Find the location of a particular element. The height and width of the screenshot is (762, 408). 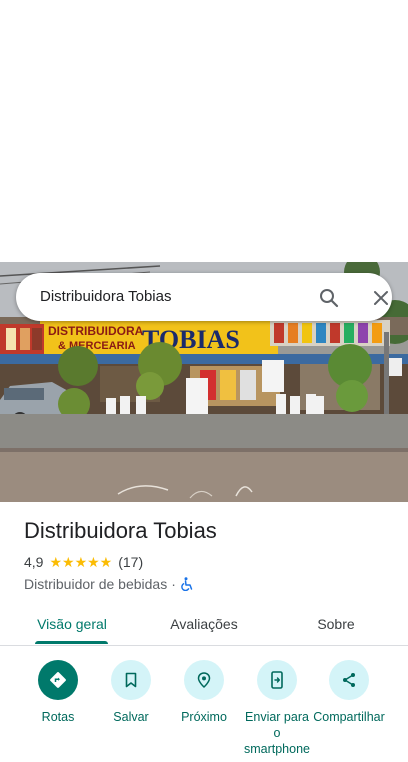

search-query-text: Distribuidora Tobias is located at coordinates (105, 296).